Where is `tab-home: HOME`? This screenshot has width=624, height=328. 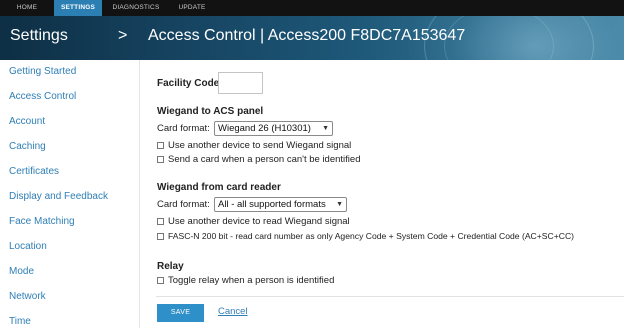 tab-home: HOME is located at coordinates (27, 8).